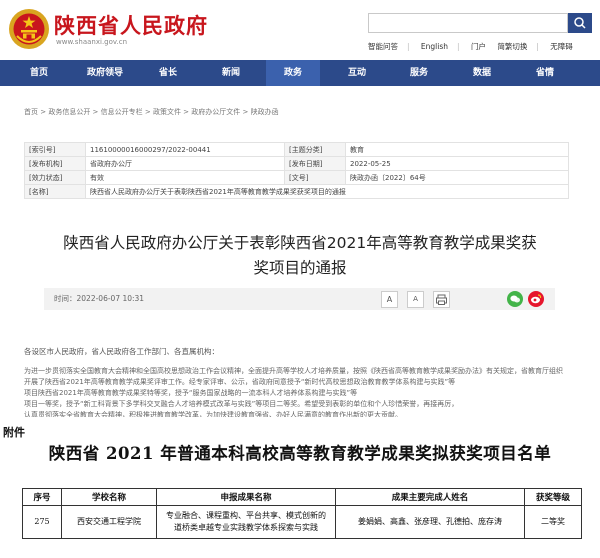 The width and height of the screenshot is (600, 558). I want to click on search-button, so click(580, 23).